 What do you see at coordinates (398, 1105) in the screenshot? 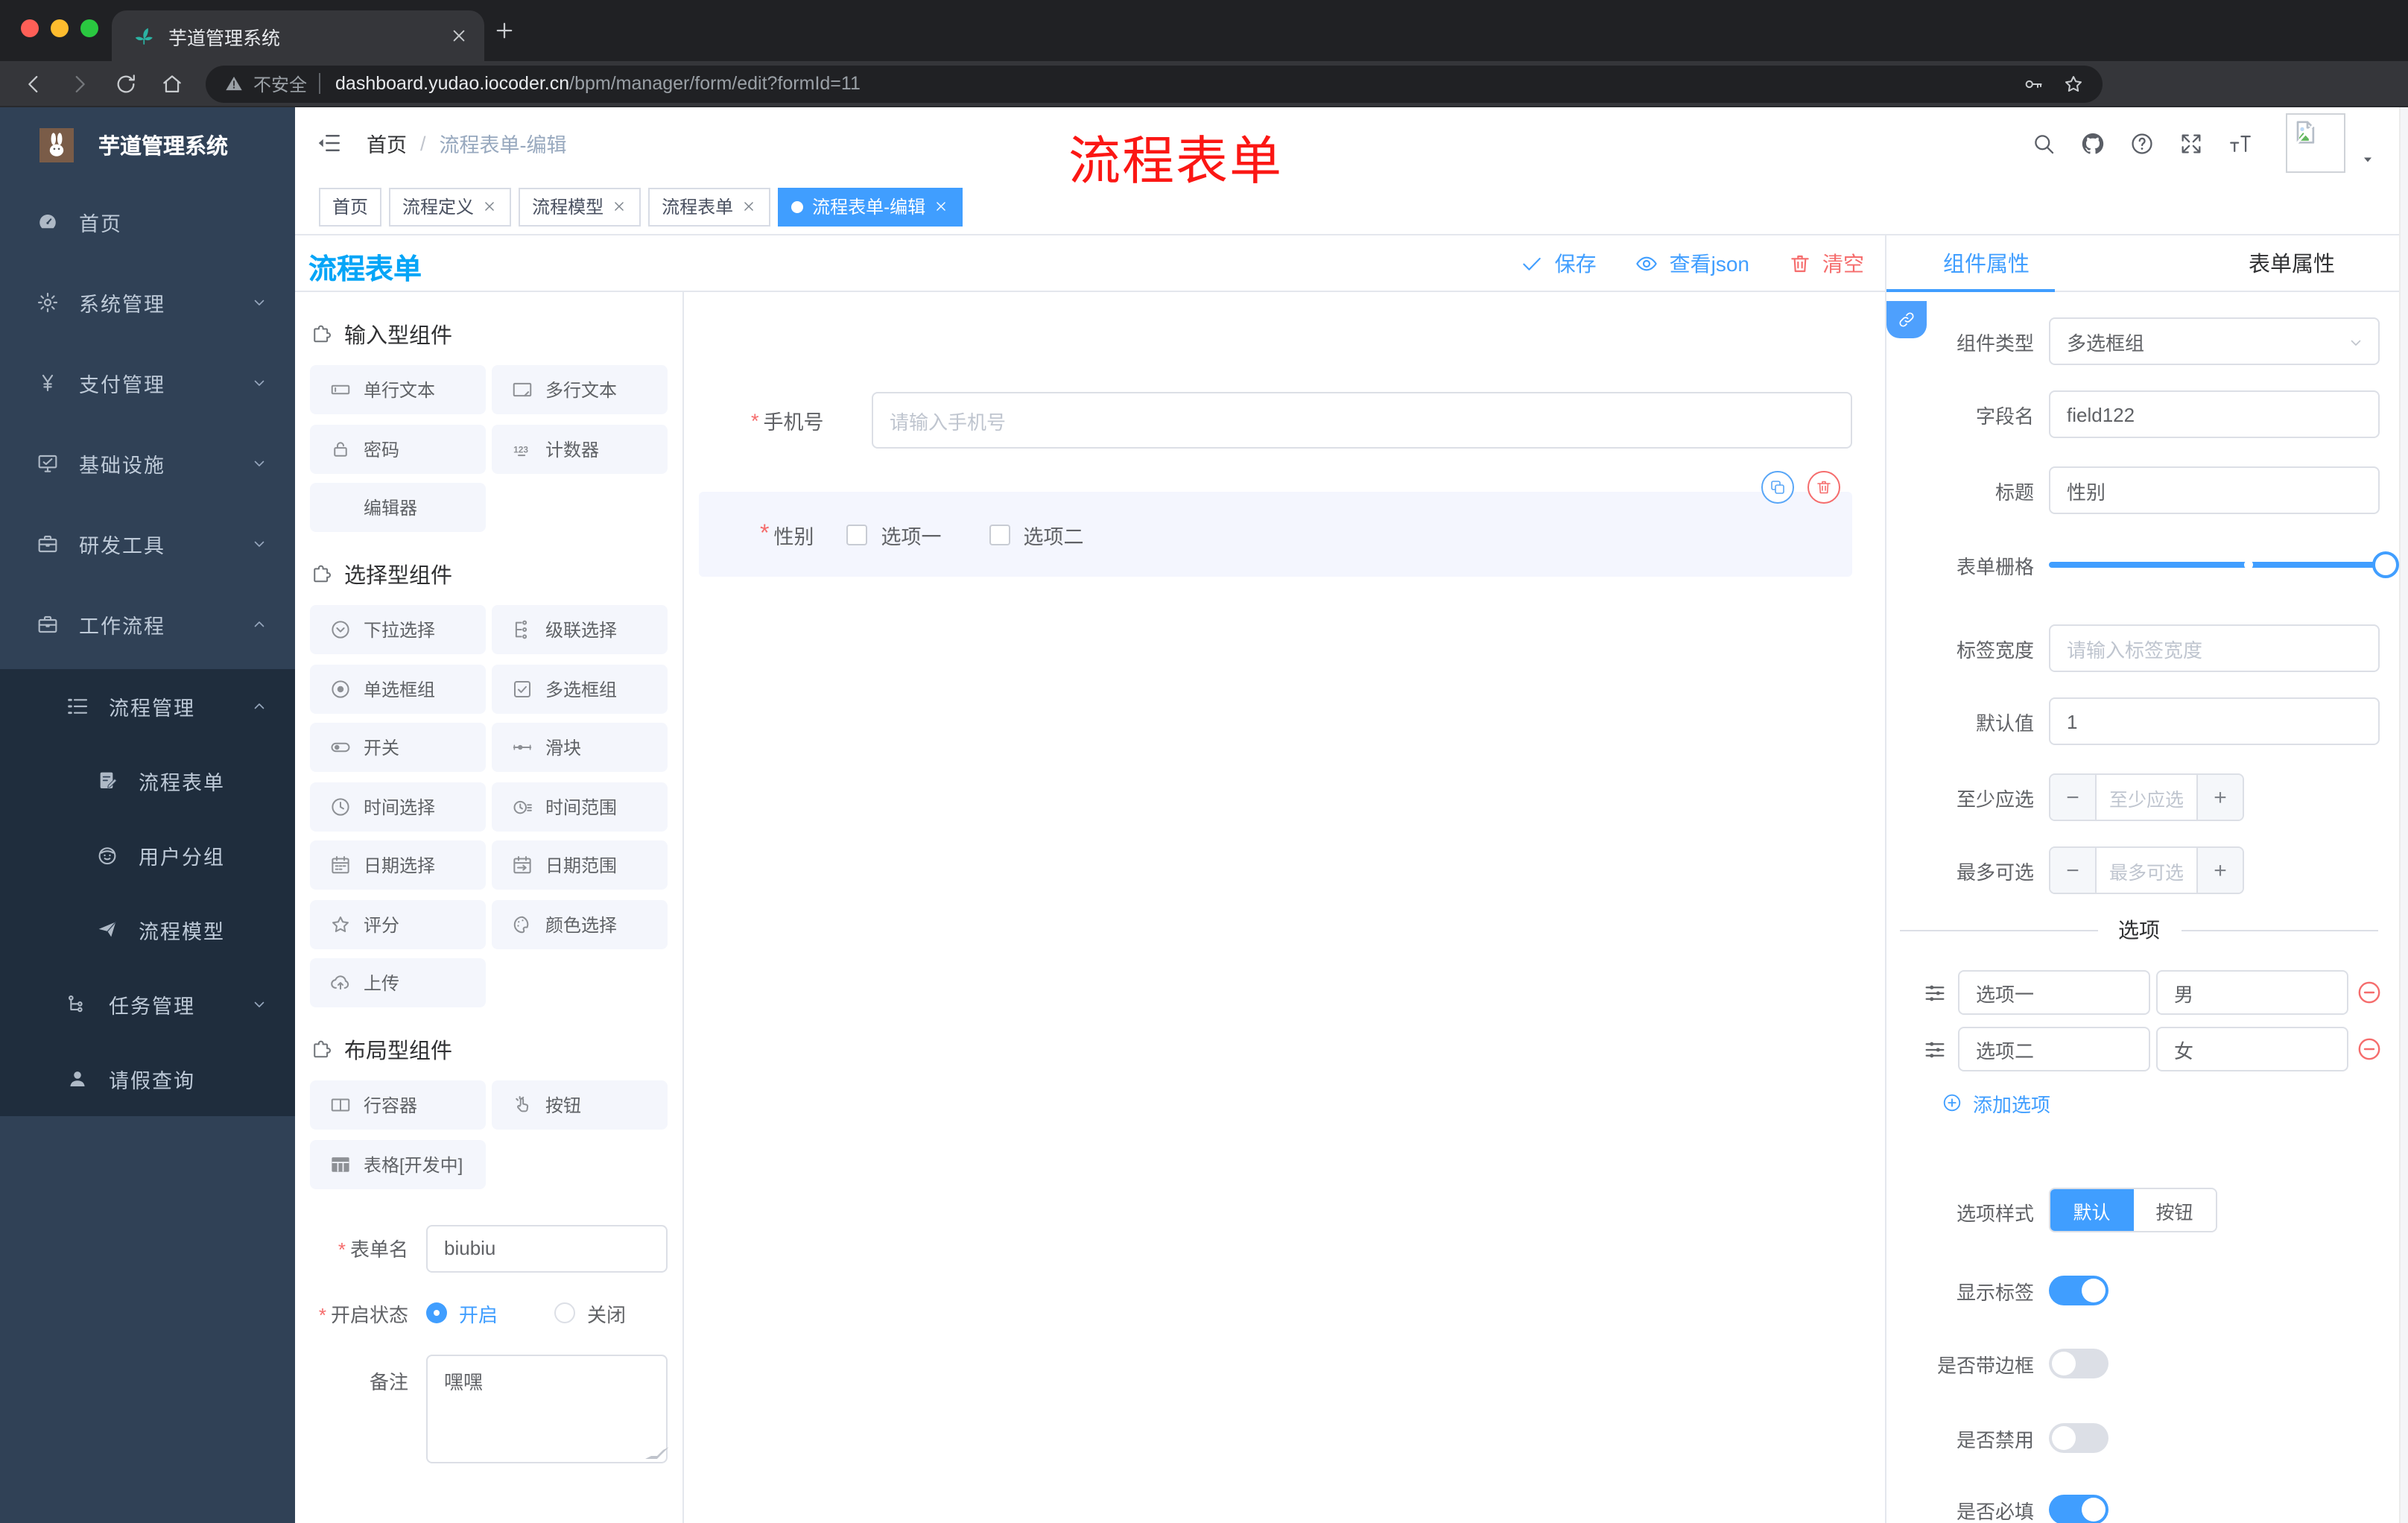
I see `palette-item-行容器: 行容器` at bounding box center [398, 1105].